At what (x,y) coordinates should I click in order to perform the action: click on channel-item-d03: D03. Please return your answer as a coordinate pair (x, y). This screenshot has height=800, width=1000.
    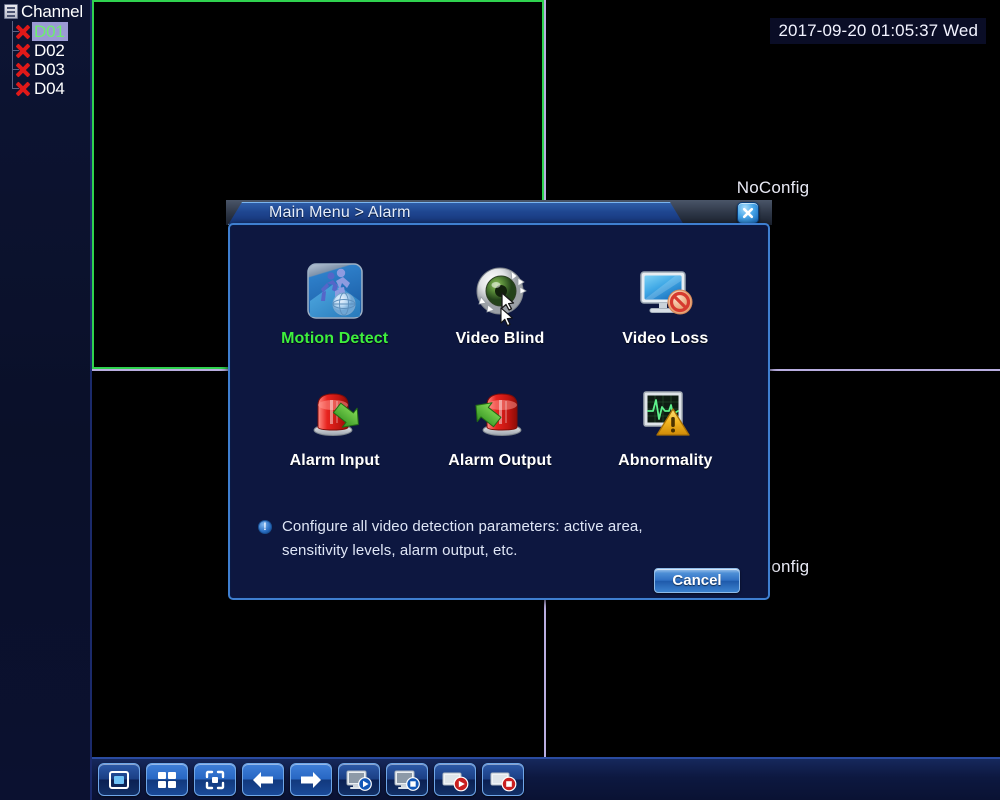
    Looking at the image, I should click on (46, 69).